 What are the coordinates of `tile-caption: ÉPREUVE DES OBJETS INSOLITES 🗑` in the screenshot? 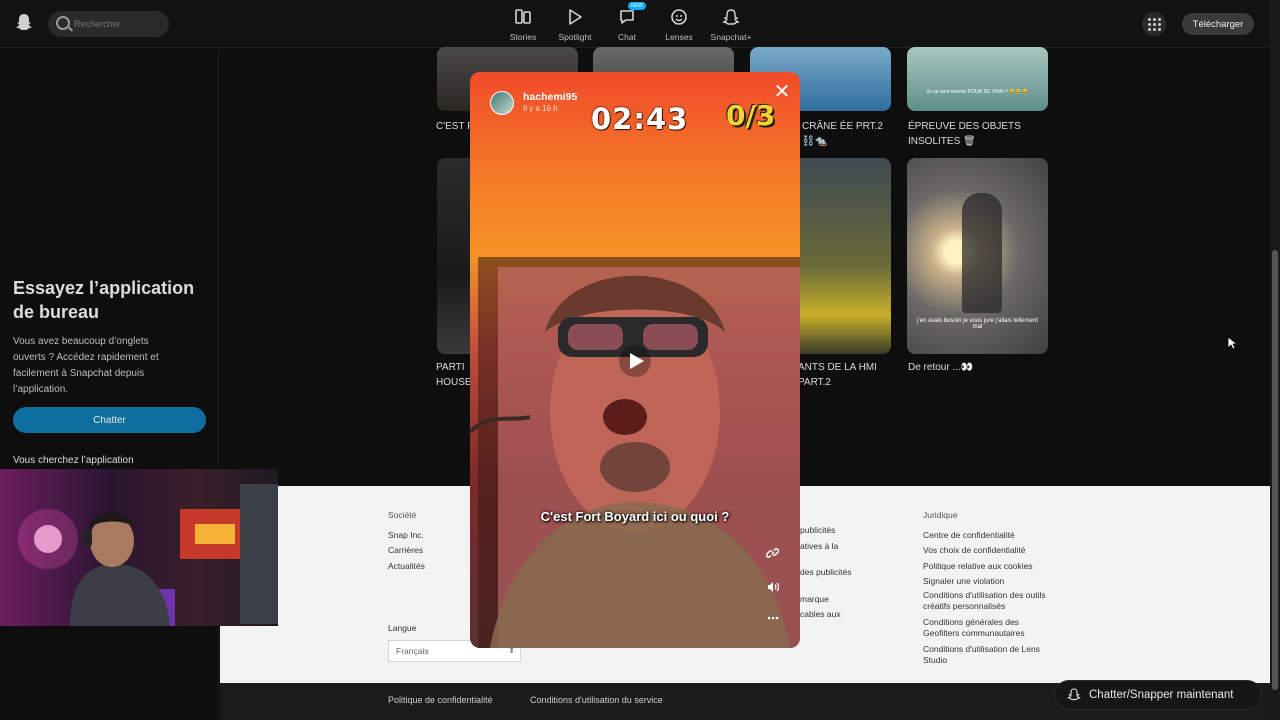 It's located at (973, 134).